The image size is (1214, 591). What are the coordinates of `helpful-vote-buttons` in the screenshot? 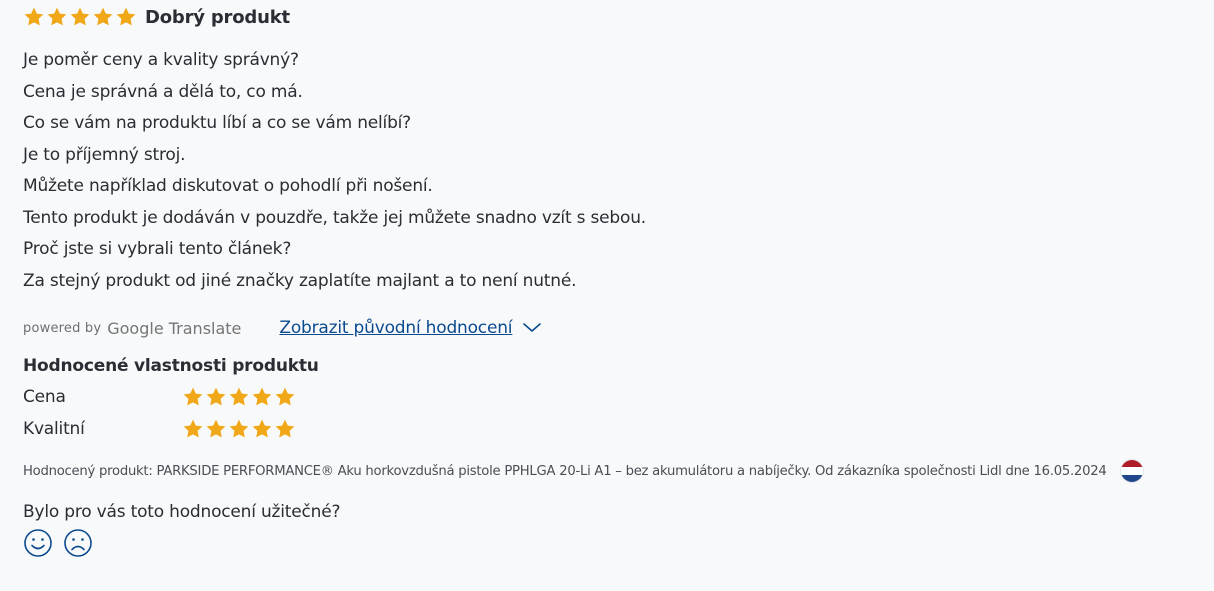 It's located at (613, 543).